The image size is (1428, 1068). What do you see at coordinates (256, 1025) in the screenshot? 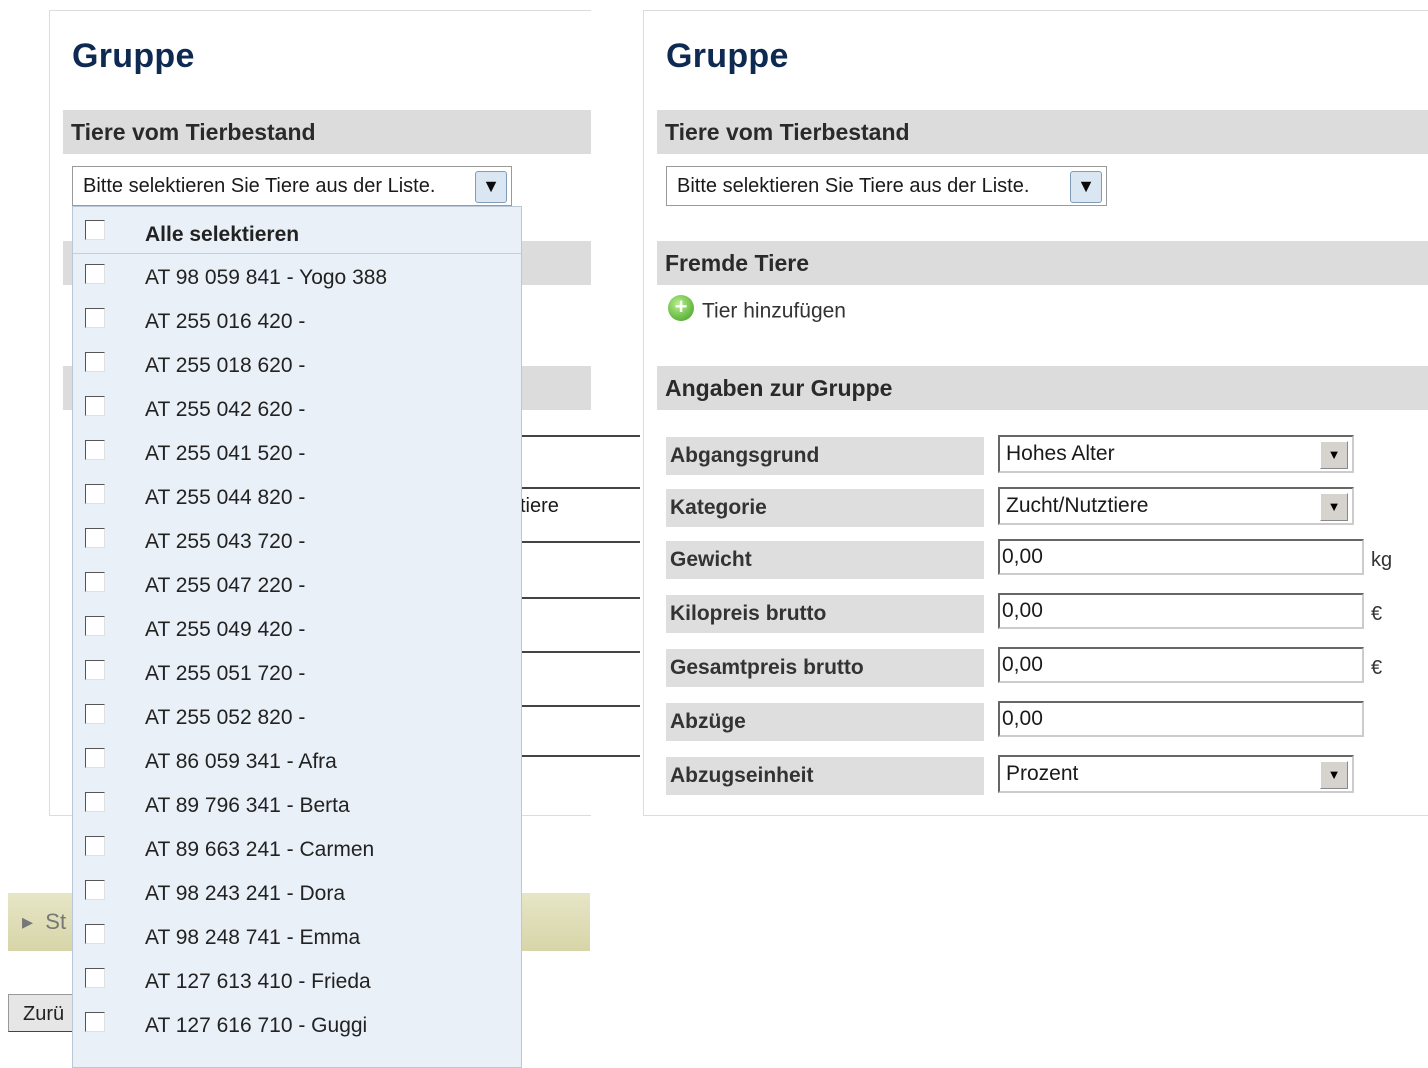
I see `animal-label: AT 127 616 710 - Guggi` at bounding box center [256, 1025].